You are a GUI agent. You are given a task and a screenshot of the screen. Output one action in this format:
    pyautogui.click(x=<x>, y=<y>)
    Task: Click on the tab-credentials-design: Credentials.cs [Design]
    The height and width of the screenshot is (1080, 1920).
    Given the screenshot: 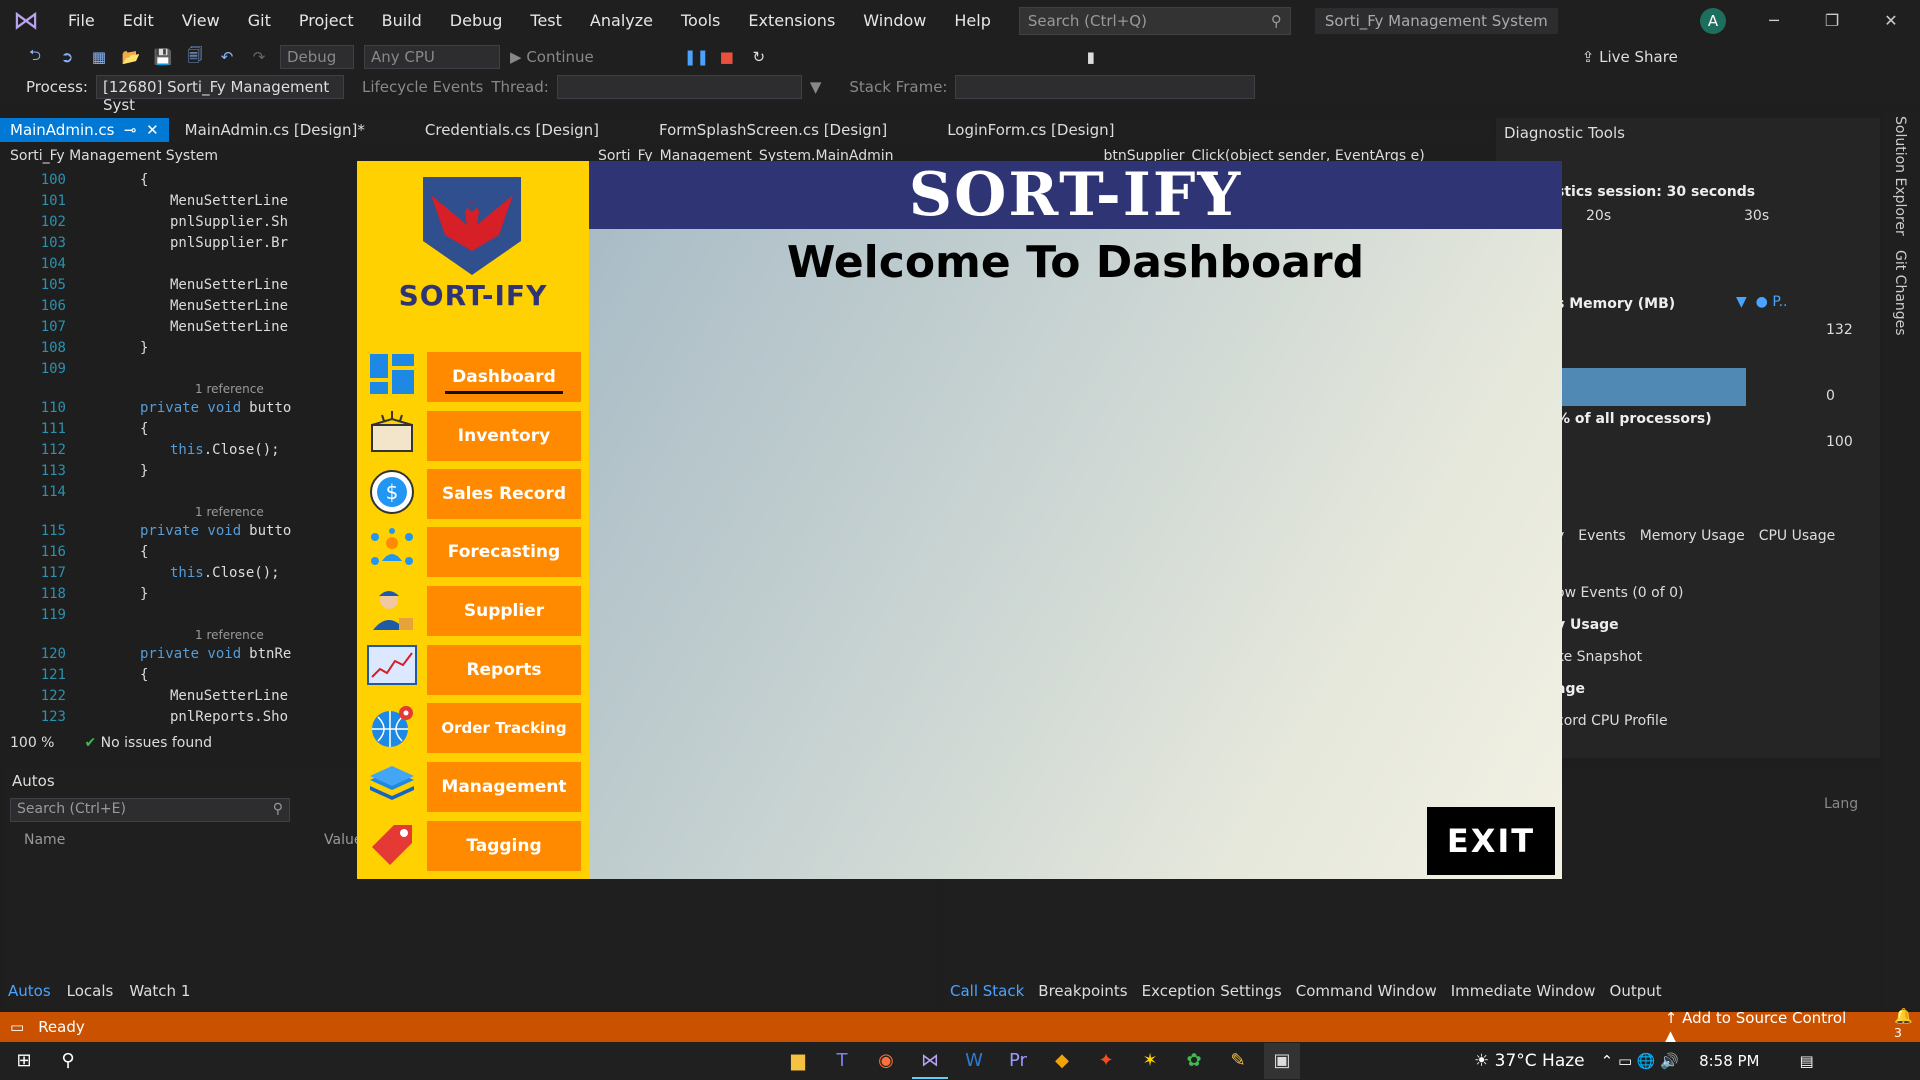 What is the action you would take?
    pyautogui.click(x=512, y=130)
    